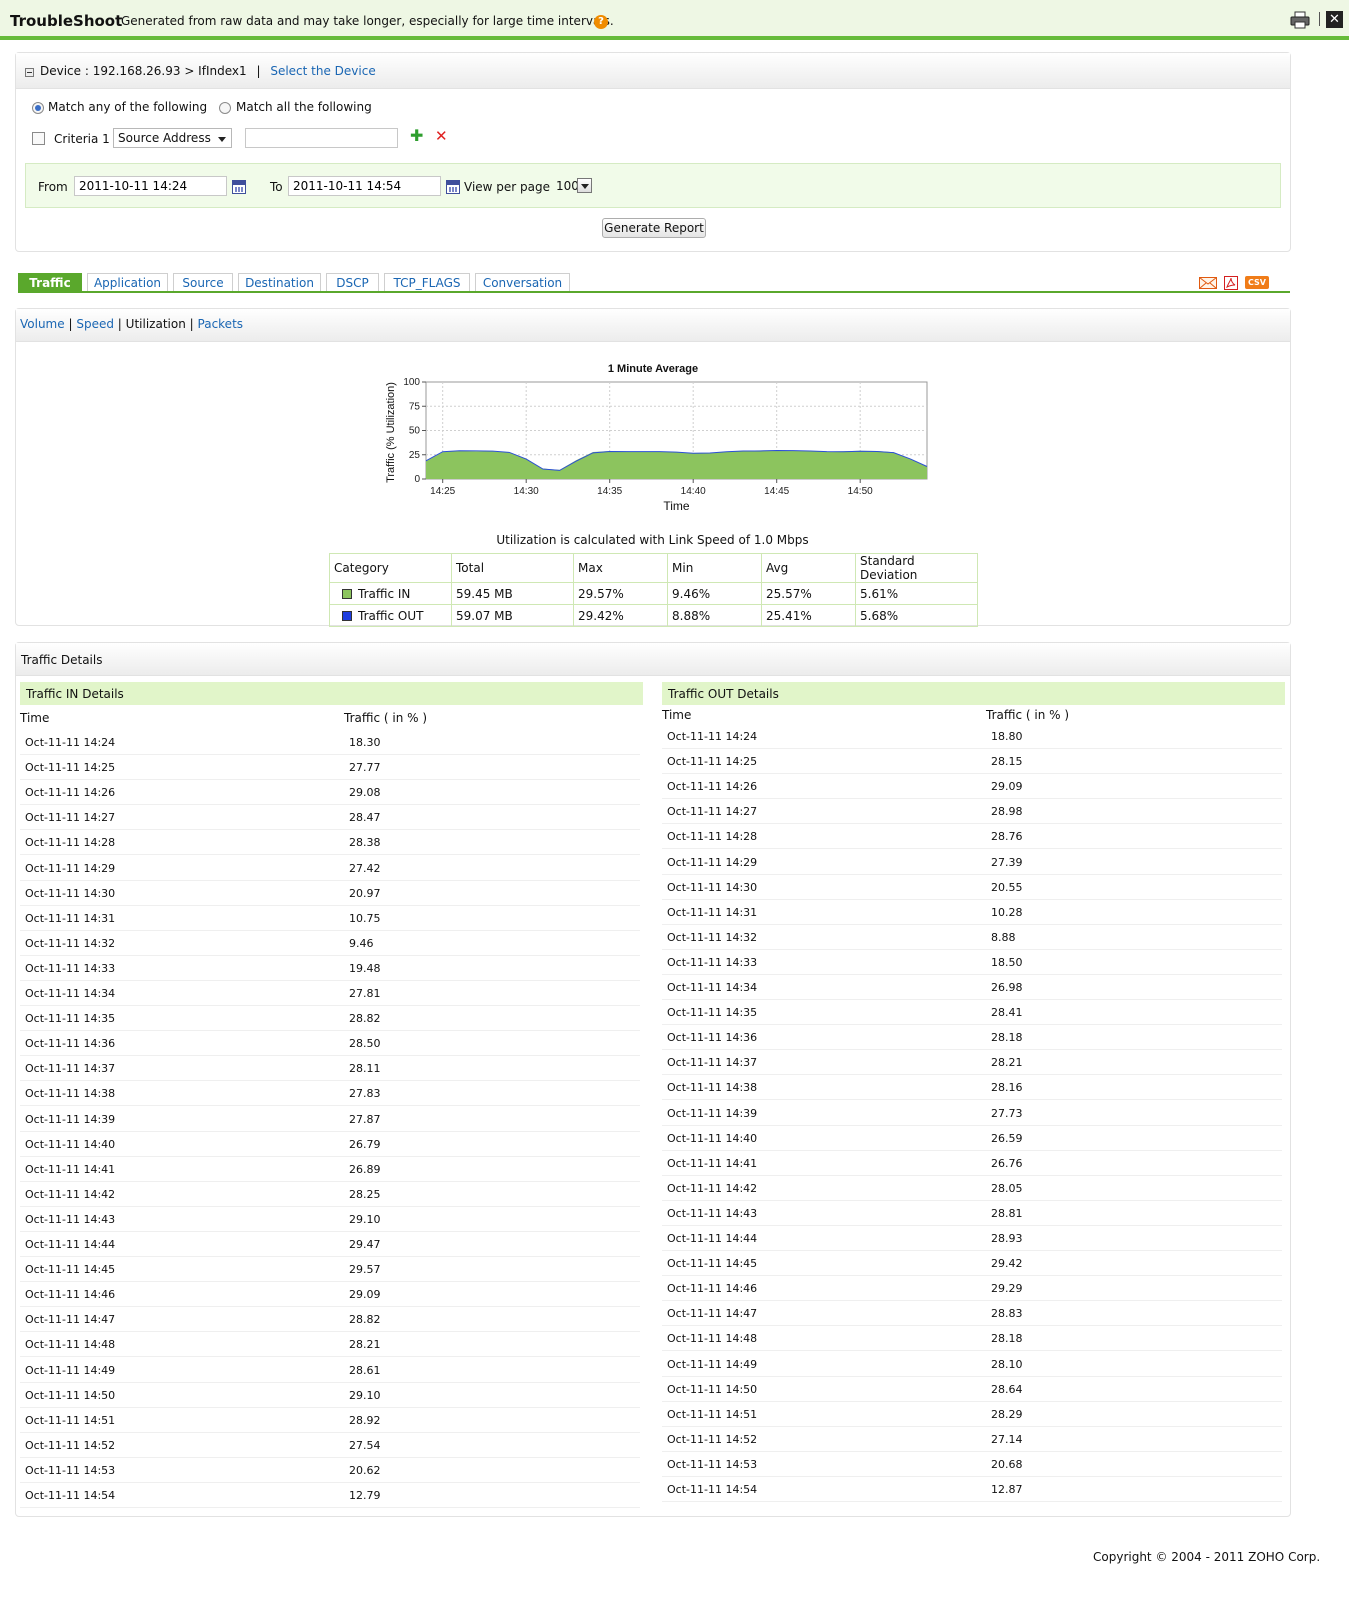 The image size is (1349, 1621). What do you see at coordinates (972, 1314) in the screenshot?
I see `table-row: Oct-11-11 14:47 28.83` at bounding box center [972, 1314].